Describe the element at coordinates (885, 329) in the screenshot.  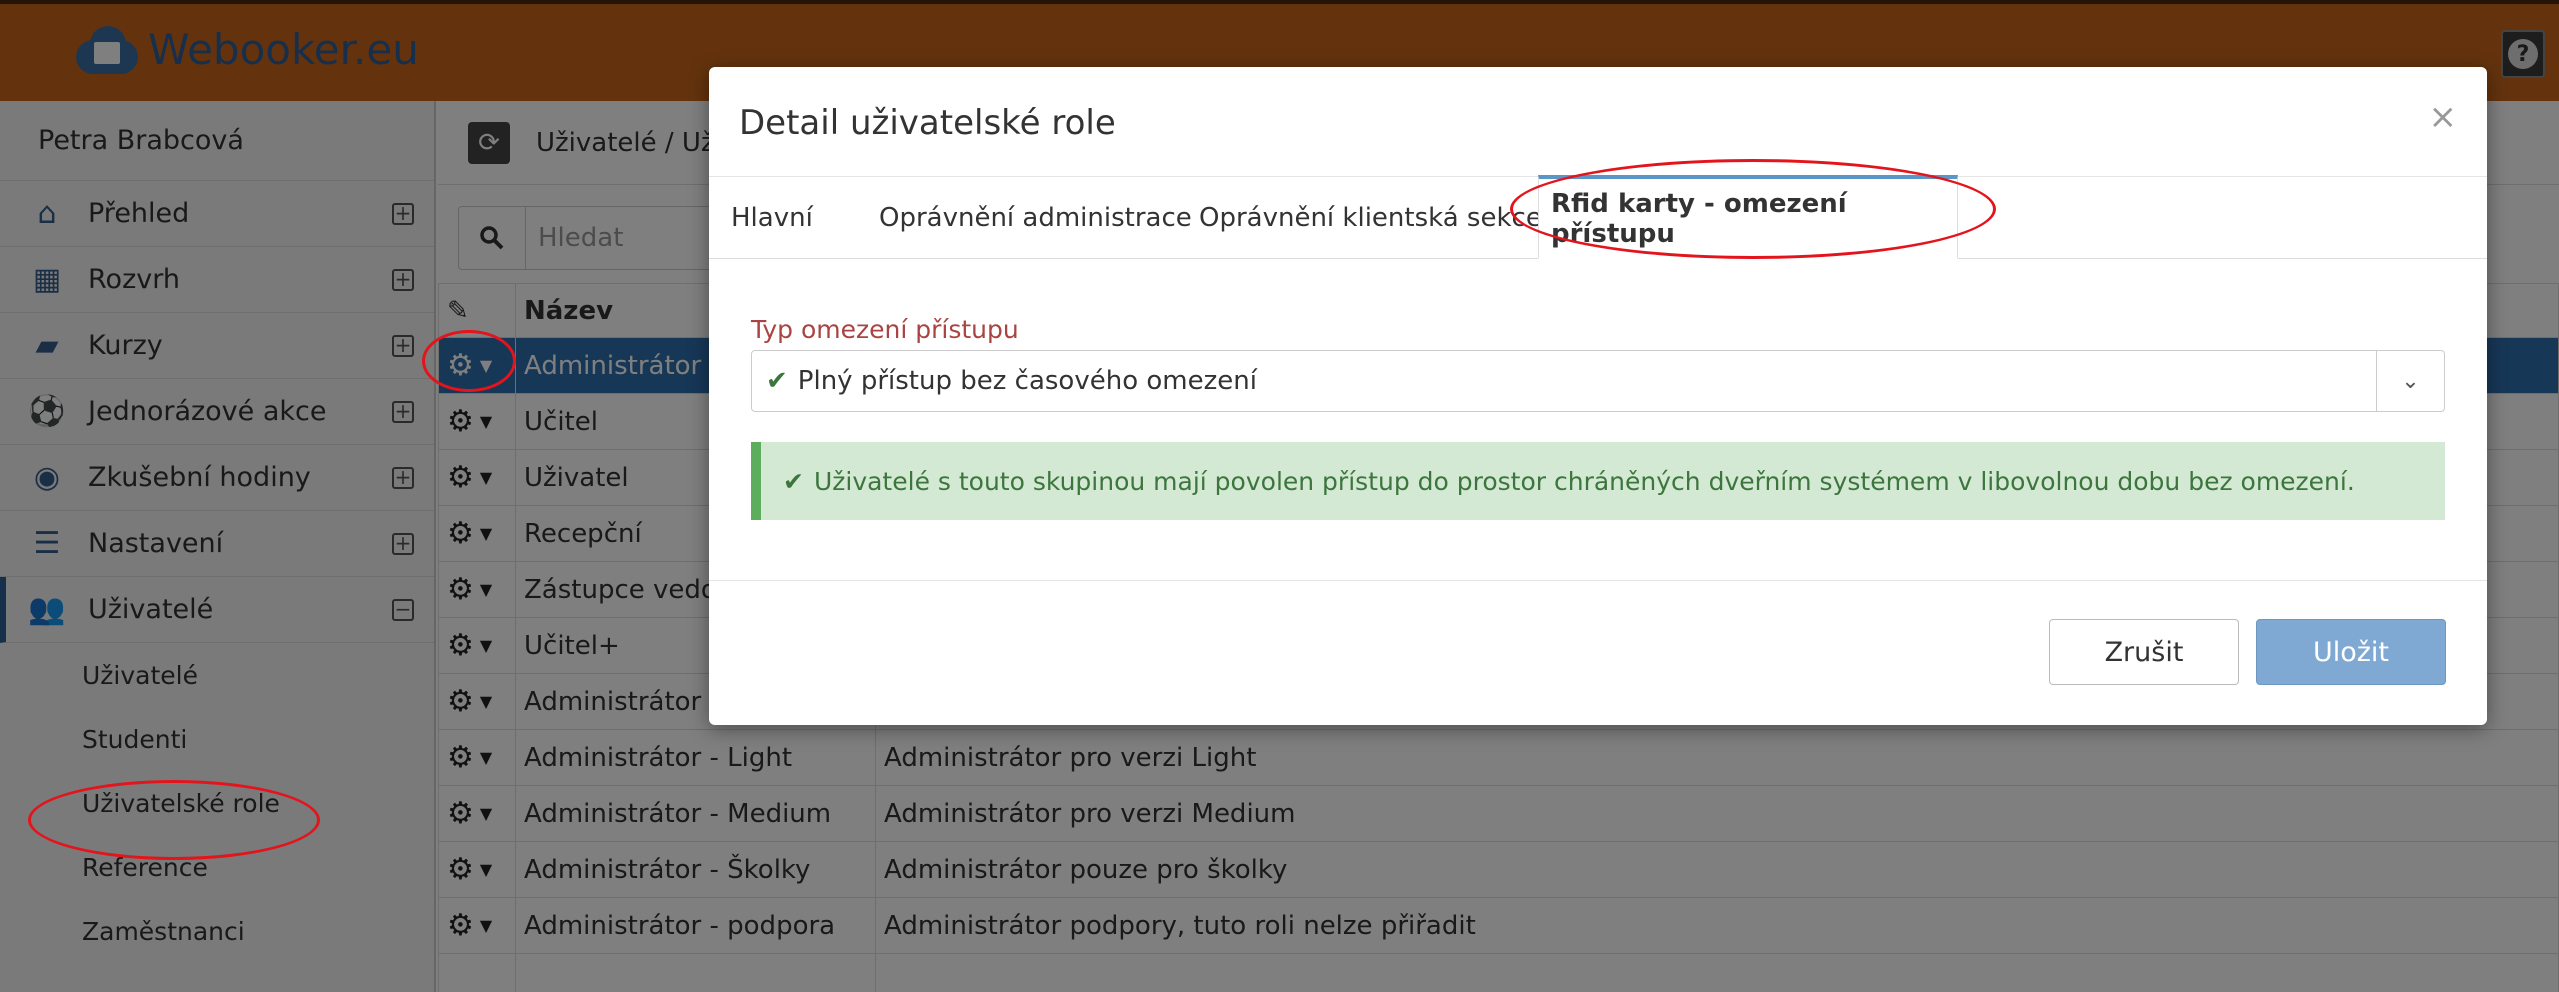
I see `access-type-label: Typ omezení přístupu` at that location.